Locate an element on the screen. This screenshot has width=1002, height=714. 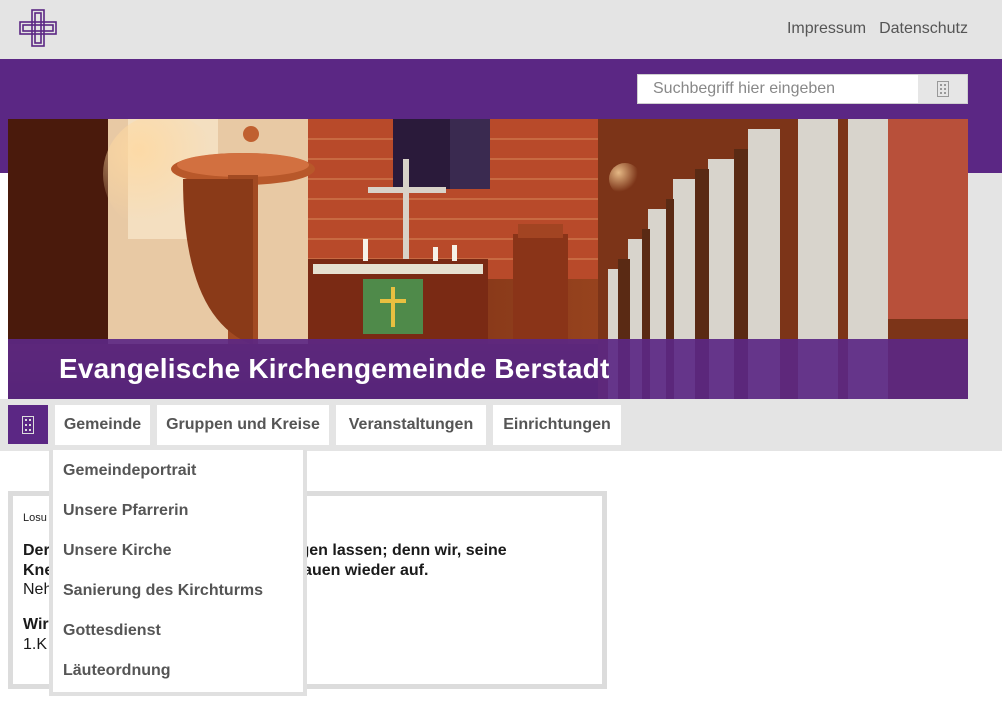
menu-toggle-button is located at coordinates (28, 424).